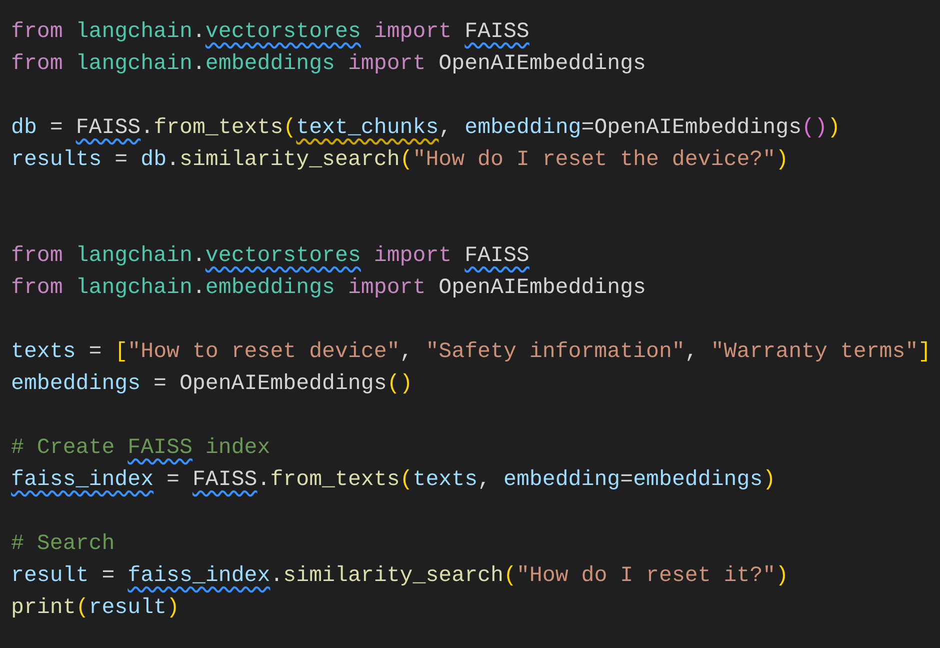 Image resolution: width=940 pixels, height=648 pixels. Describe the element at coordinates (471, 352) in the screenshot. I see `code-line: texts = ["How to reset device", "Safety information", "Warranty terms"]` at that location.